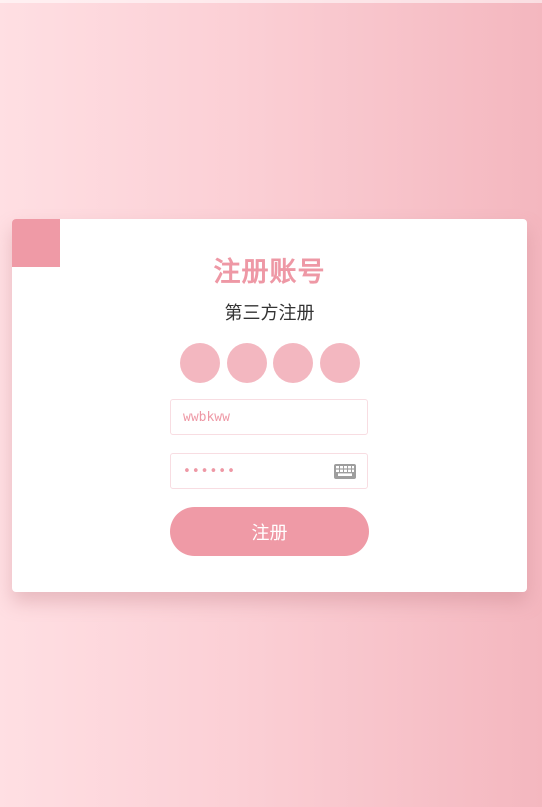 This screenshot has width=542, height=807. I want to click on username-input, so click(269, 417).